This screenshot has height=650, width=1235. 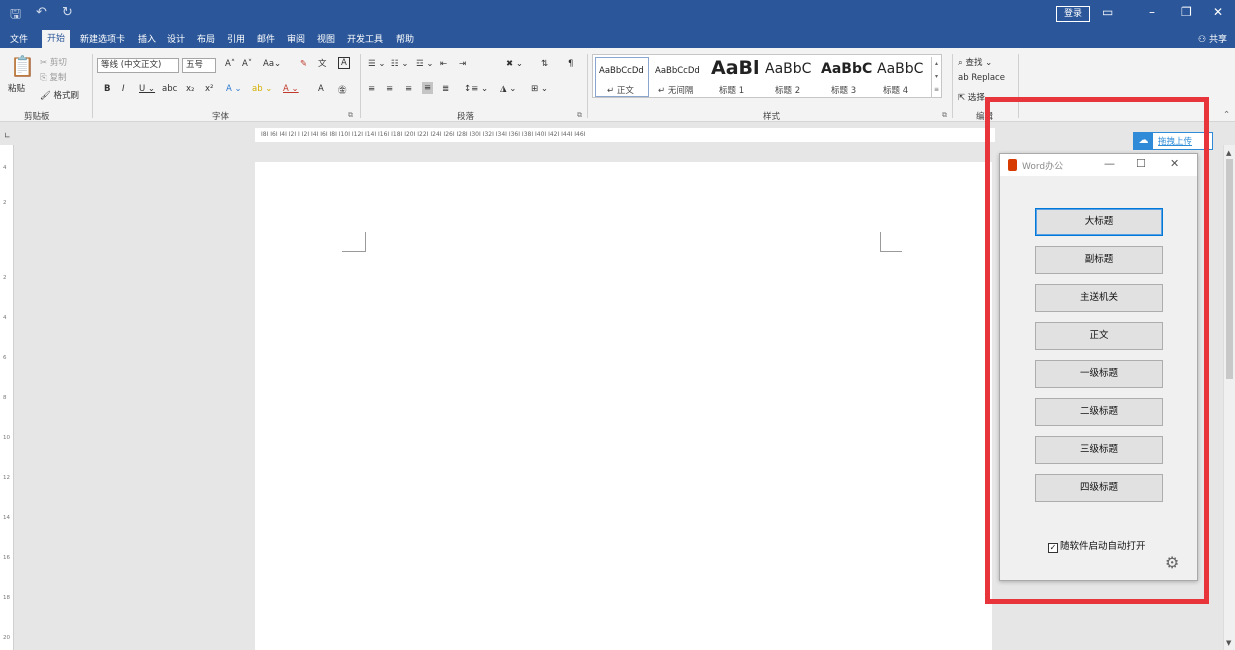 I want to click on line-spacing-icon: ↕≡ ⌄, so click(x=476, y=89).